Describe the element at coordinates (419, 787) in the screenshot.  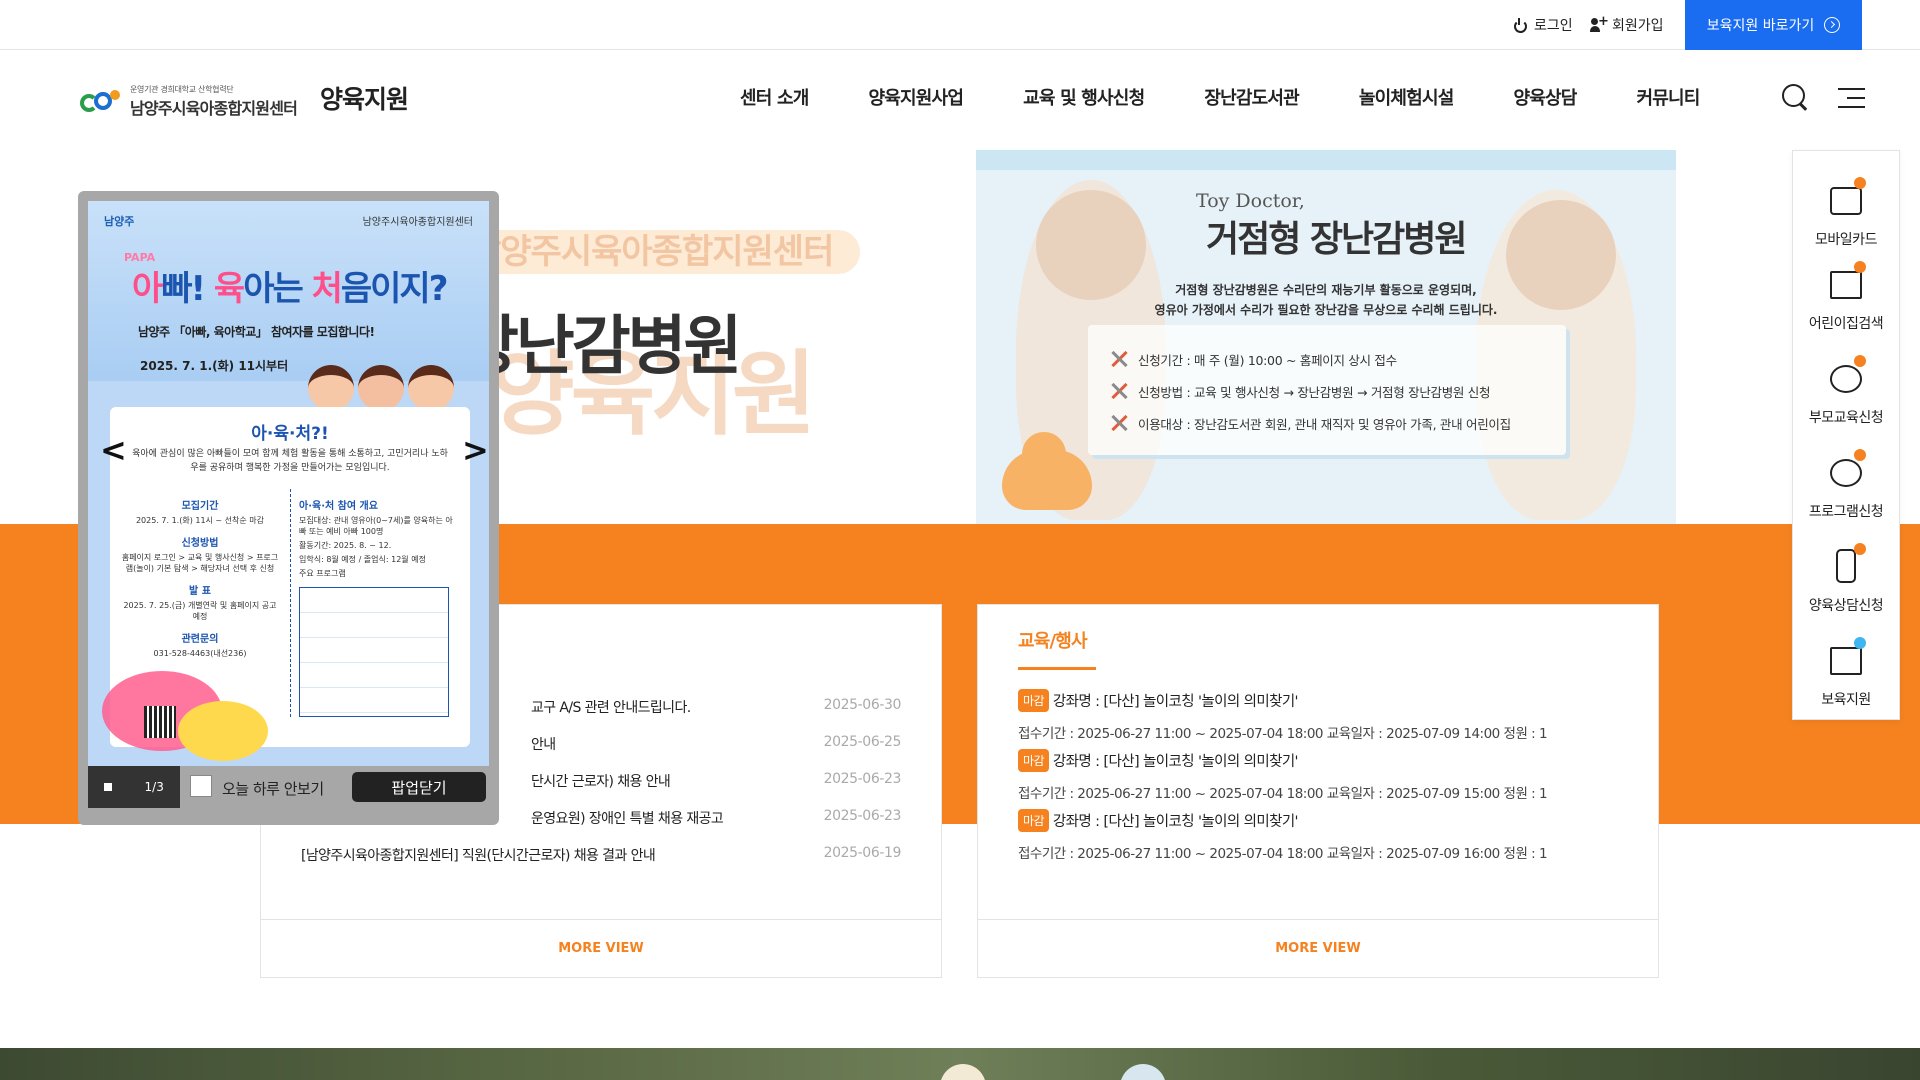
I see `popup-close-button: 팝업닫기` at that location.